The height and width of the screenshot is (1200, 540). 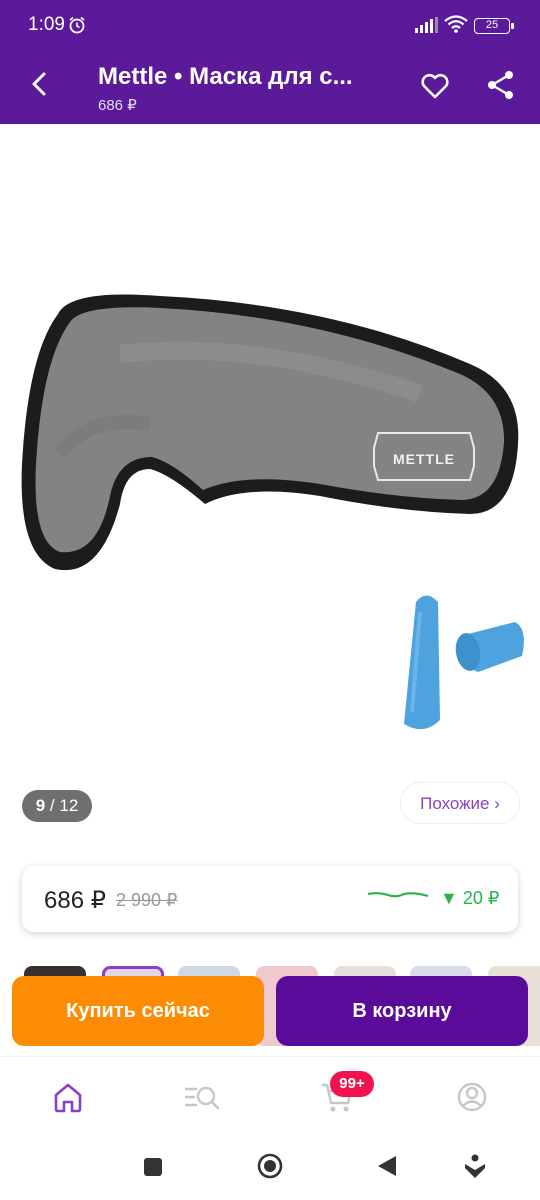 What do you see at coordinates (46, 24) in the screenshot?
I see `status-time: 1:09` at bounding box center [46, 24].